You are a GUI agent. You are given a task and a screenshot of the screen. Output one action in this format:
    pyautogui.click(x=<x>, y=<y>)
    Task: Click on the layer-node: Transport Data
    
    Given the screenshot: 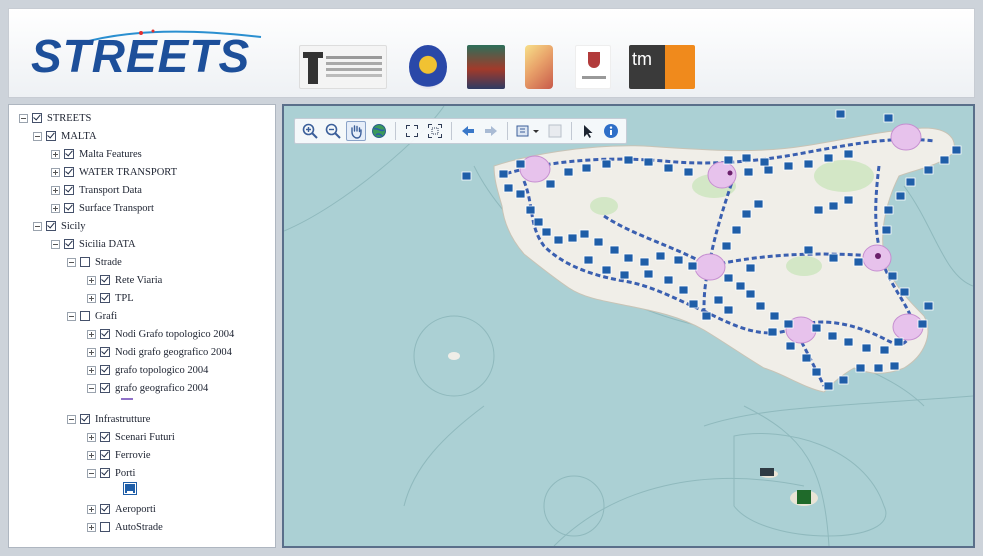 What is the action you would take?
    pyautogui.click(x=96, y=190)
    